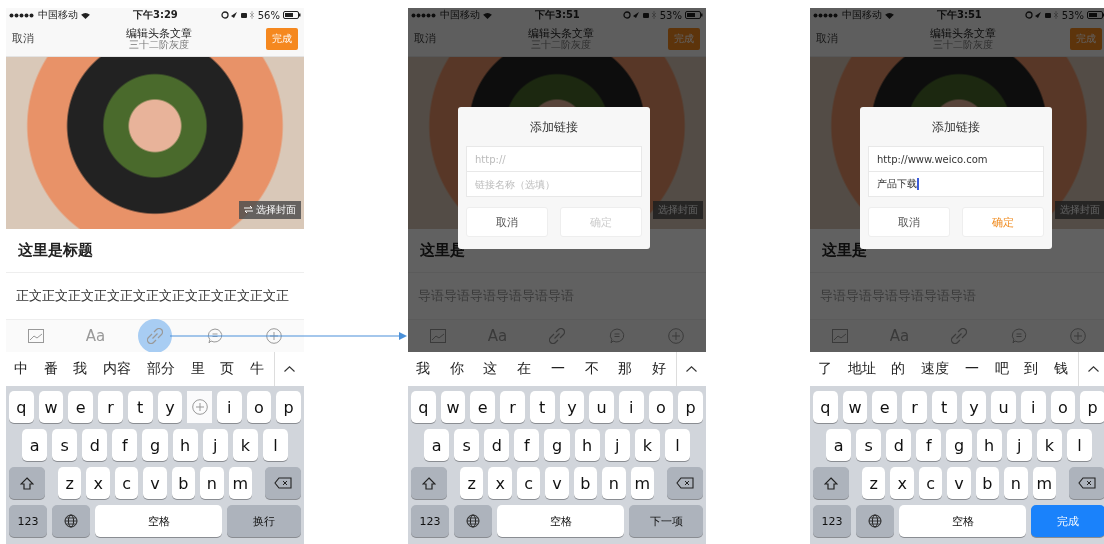 The height and width of the screenshot is (544, 1104). What do you see at coordinates (55, 250) in the screenshot?
I see `article-heading: 这里是标题` at bounding box center [55, 250].